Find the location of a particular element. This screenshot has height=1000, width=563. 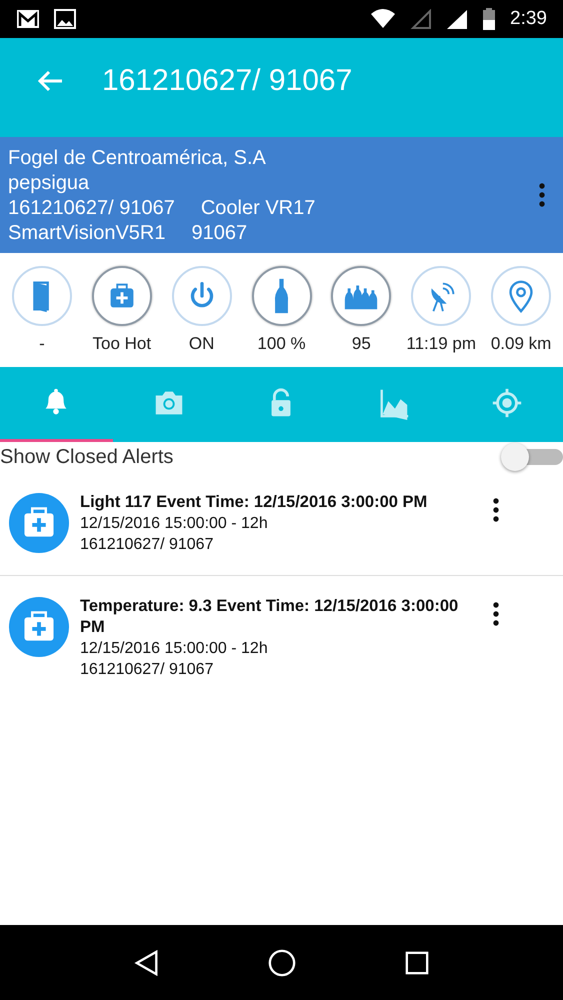

back-arrow-icon is located at coordinates (50, 80).